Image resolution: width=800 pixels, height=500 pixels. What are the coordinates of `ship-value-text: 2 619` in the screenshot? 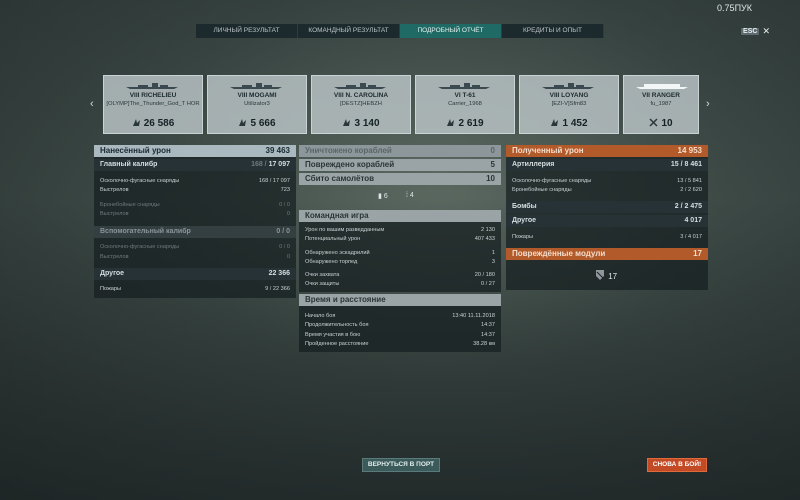 It's located at (471, 123).